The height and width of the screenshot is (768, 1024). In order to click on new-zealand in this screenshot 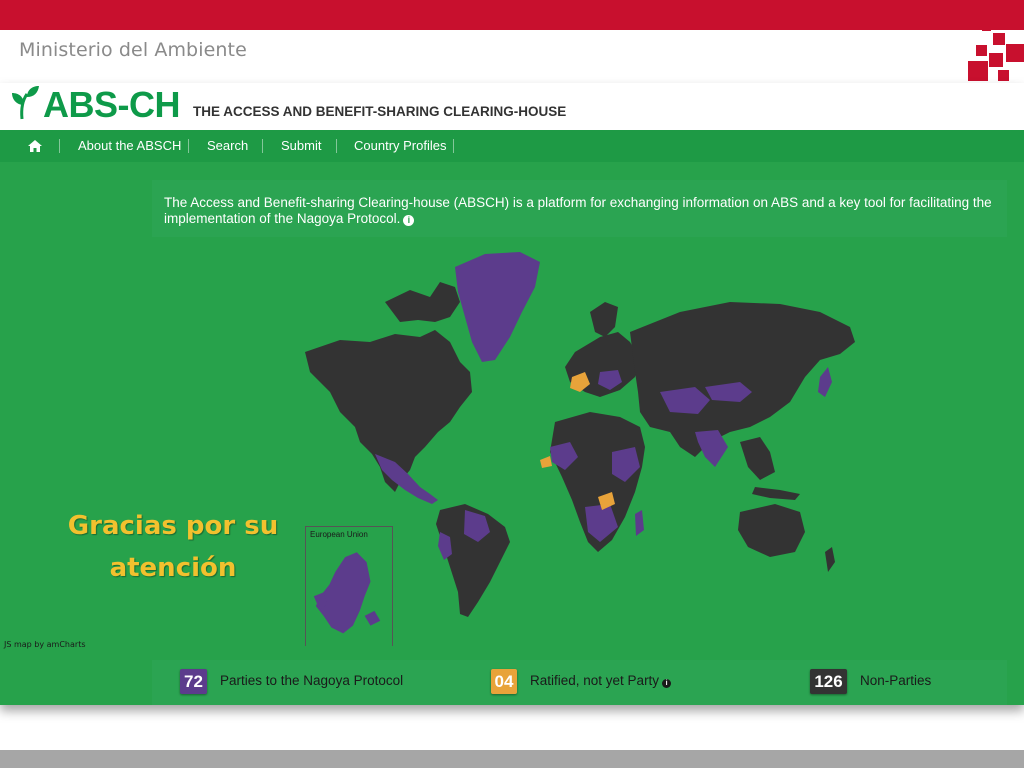, I will do `click(830, 559)`.